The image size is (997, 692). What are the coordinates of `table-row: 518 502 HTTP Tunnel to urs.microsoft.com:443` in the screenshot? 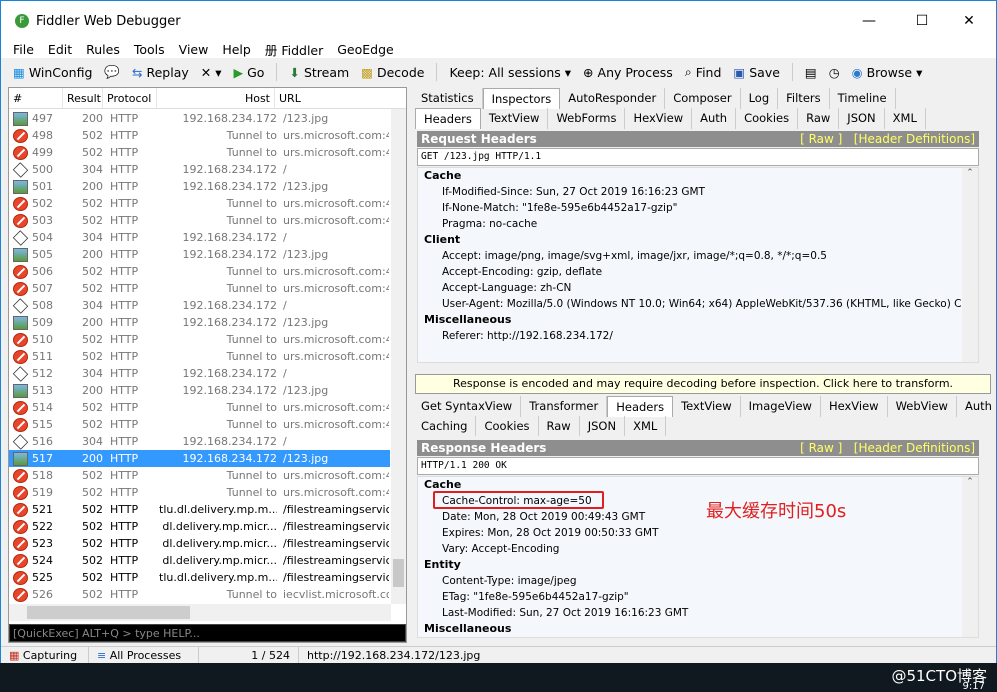 It's located at (199, 475).